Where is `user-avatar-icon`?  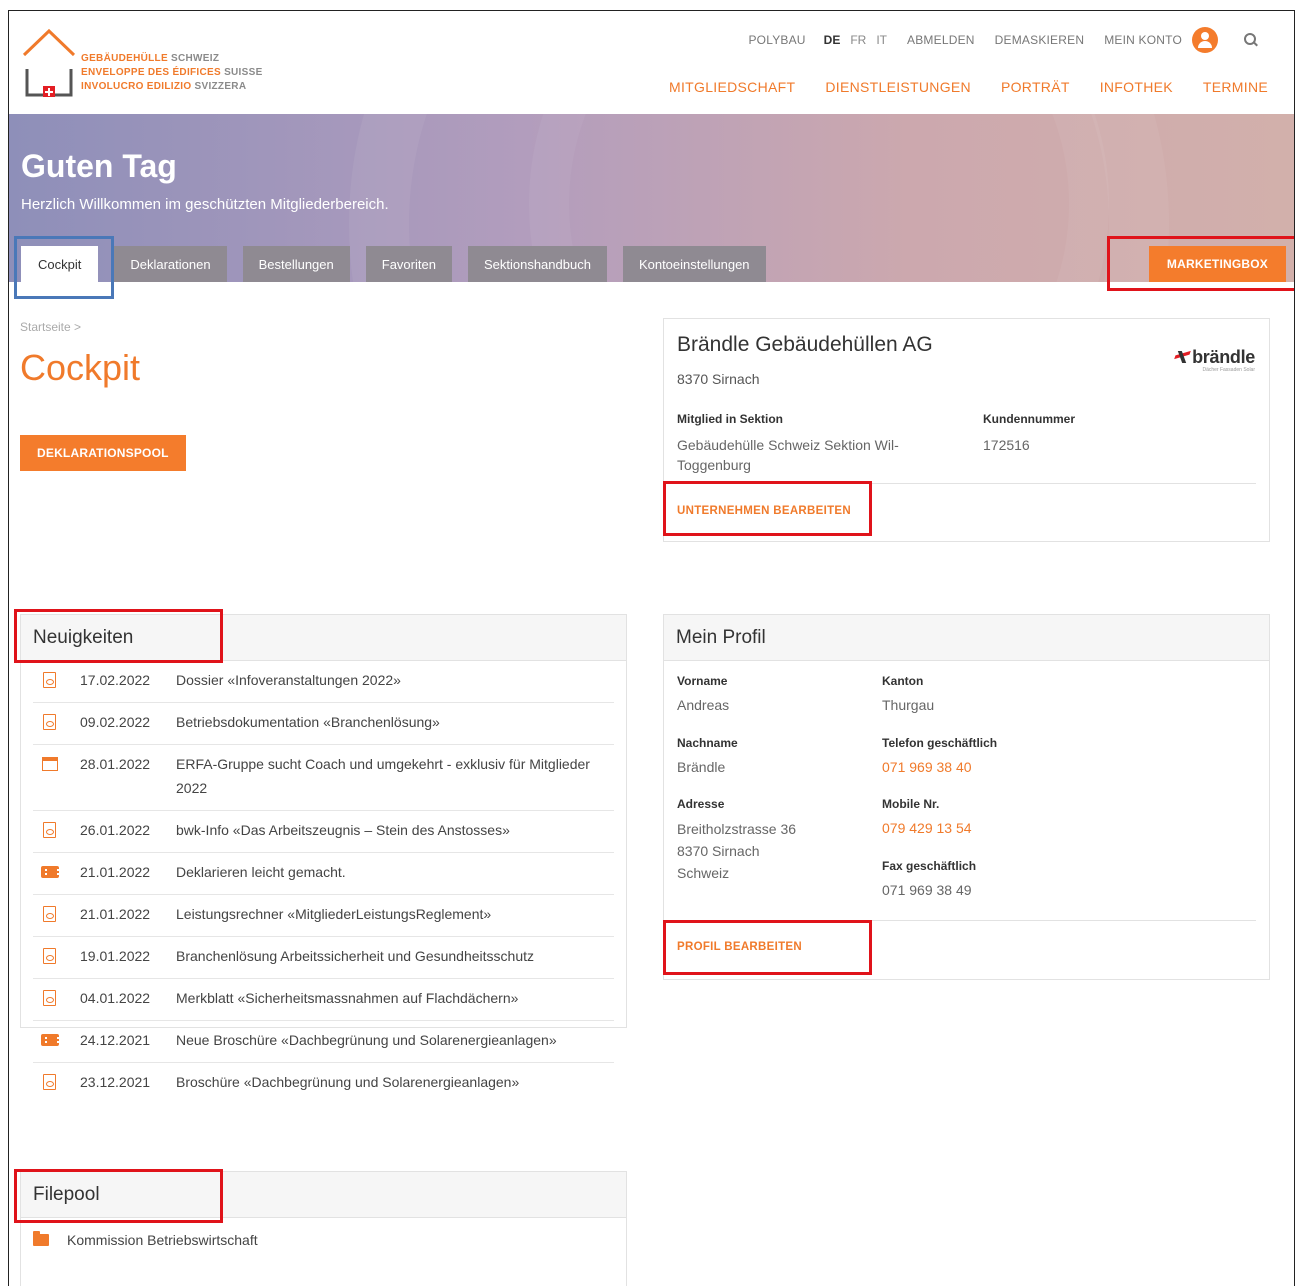
user-avatar-icon is located at coordinates (1205, 40).